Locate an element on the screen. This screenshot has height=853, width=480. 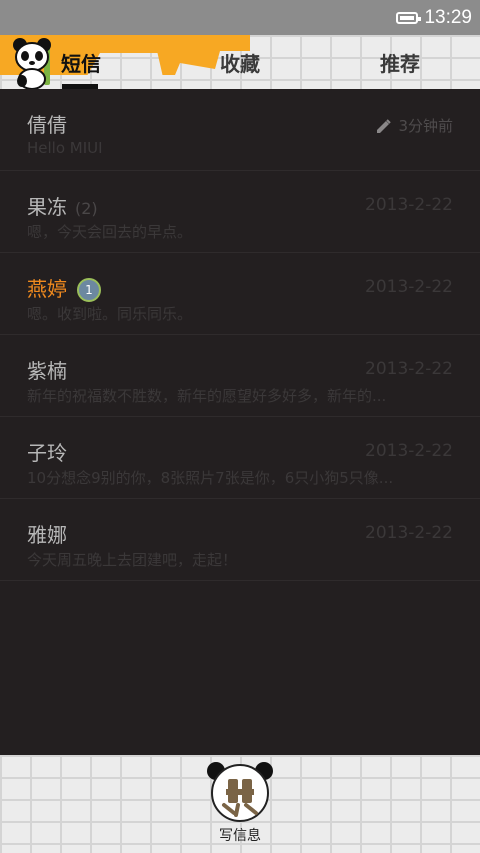
contact-name-text: 果冻 is located at coordinates (47, 207).